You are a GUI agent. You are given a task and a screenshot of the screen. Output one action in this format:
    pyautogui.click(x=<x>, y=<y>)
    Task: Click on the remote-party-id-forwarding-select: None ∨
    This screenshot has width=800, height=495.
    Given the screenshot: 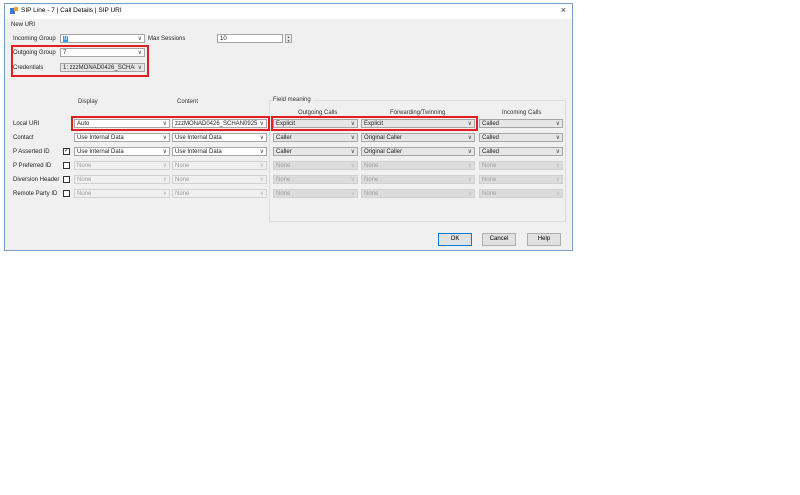 What is the action you would take?
    pyautogui.click(x=418, y=193)
    